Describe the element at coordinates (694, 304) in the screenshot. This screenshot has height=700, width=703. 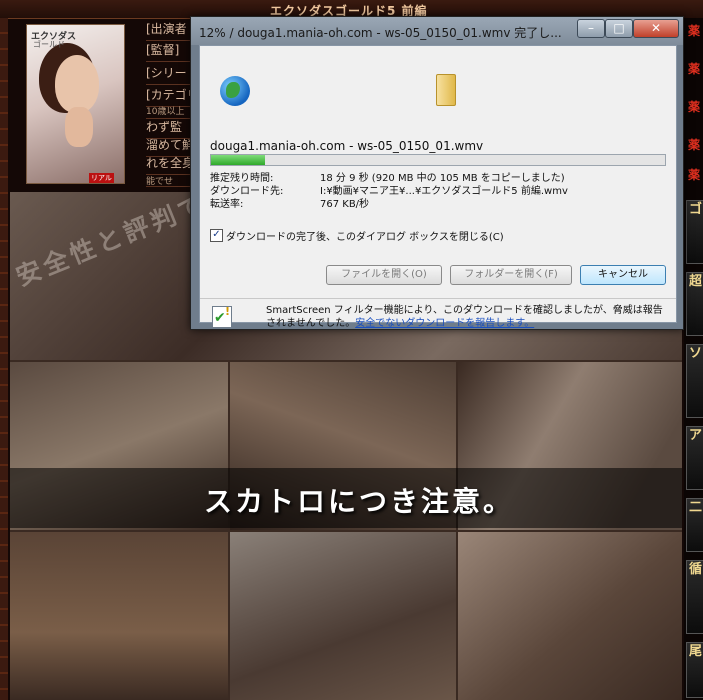
I see `right-sidebar-ad: 超` at that location.